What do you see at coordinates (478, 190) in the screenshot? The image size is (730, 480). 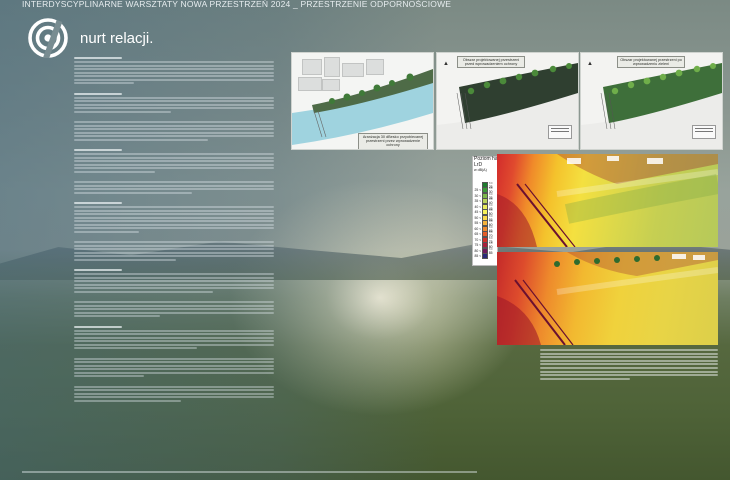 I see `noise-legend-from: 25 <` at bounding box center [478, 190].